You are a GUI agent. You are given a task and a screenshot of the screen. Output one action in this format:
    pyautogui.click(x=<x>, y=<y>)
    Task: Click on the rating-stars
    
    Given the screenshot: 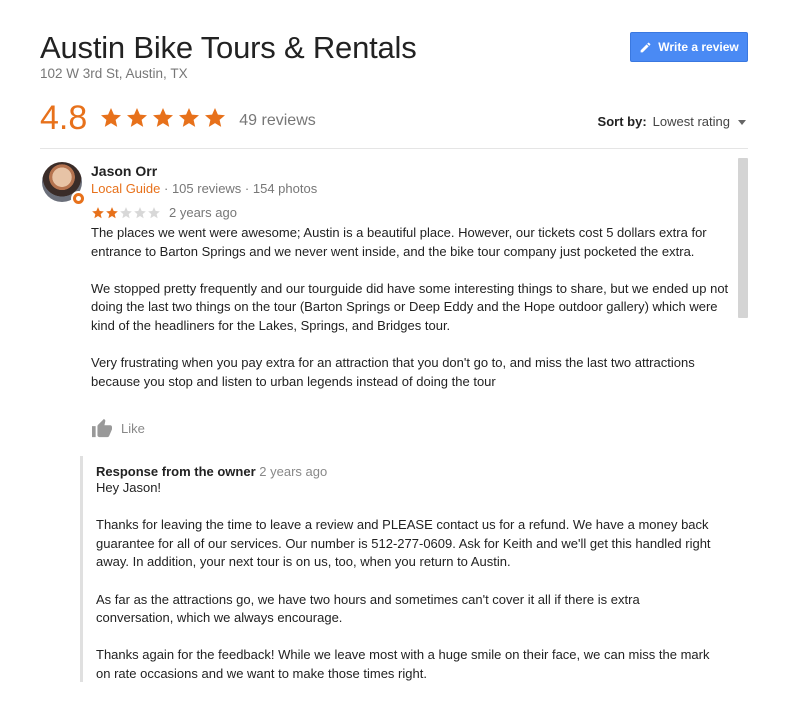 What is the action you would take?
    pyautogui.click(x=163, y=118)
    